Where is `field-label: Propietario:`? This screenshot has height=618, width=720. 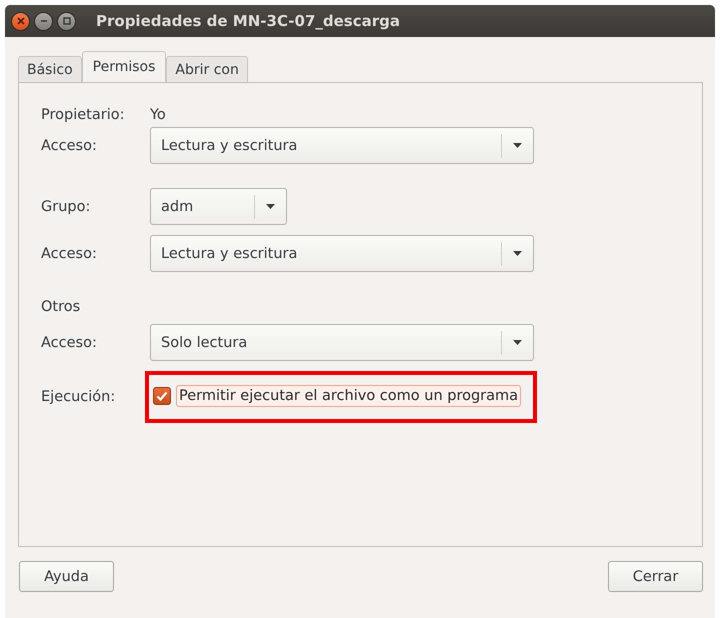
field-label: Propietario: is located at coordinates (83, 115).